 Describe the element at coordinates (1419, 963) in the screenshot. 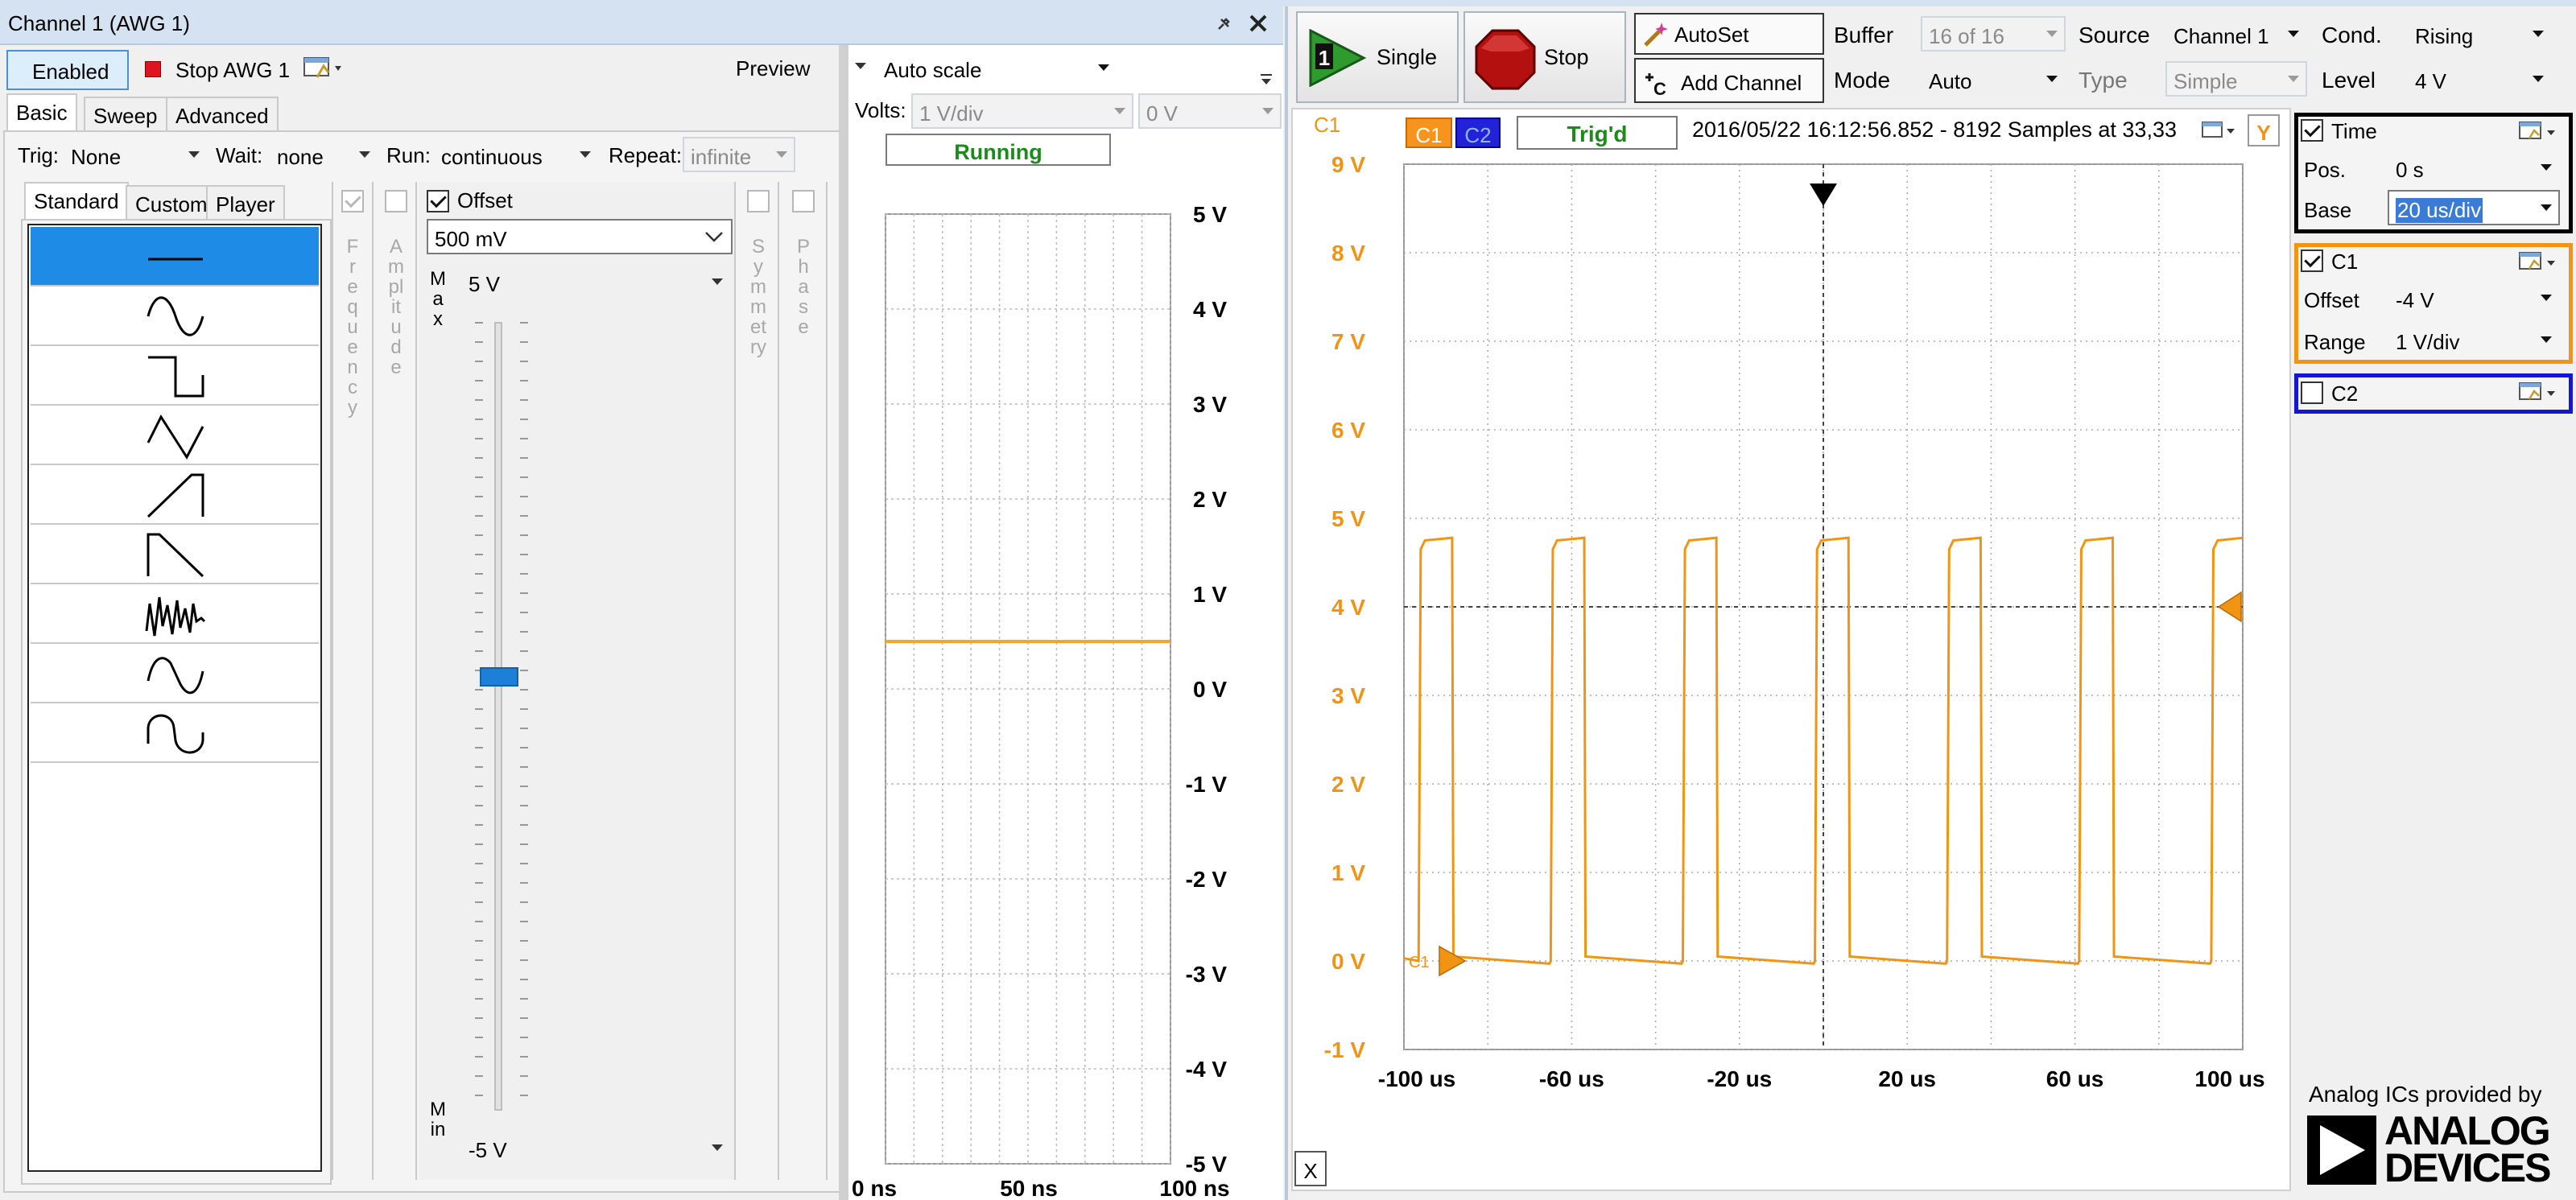

I see `c1-ground-label: C1` at that location.